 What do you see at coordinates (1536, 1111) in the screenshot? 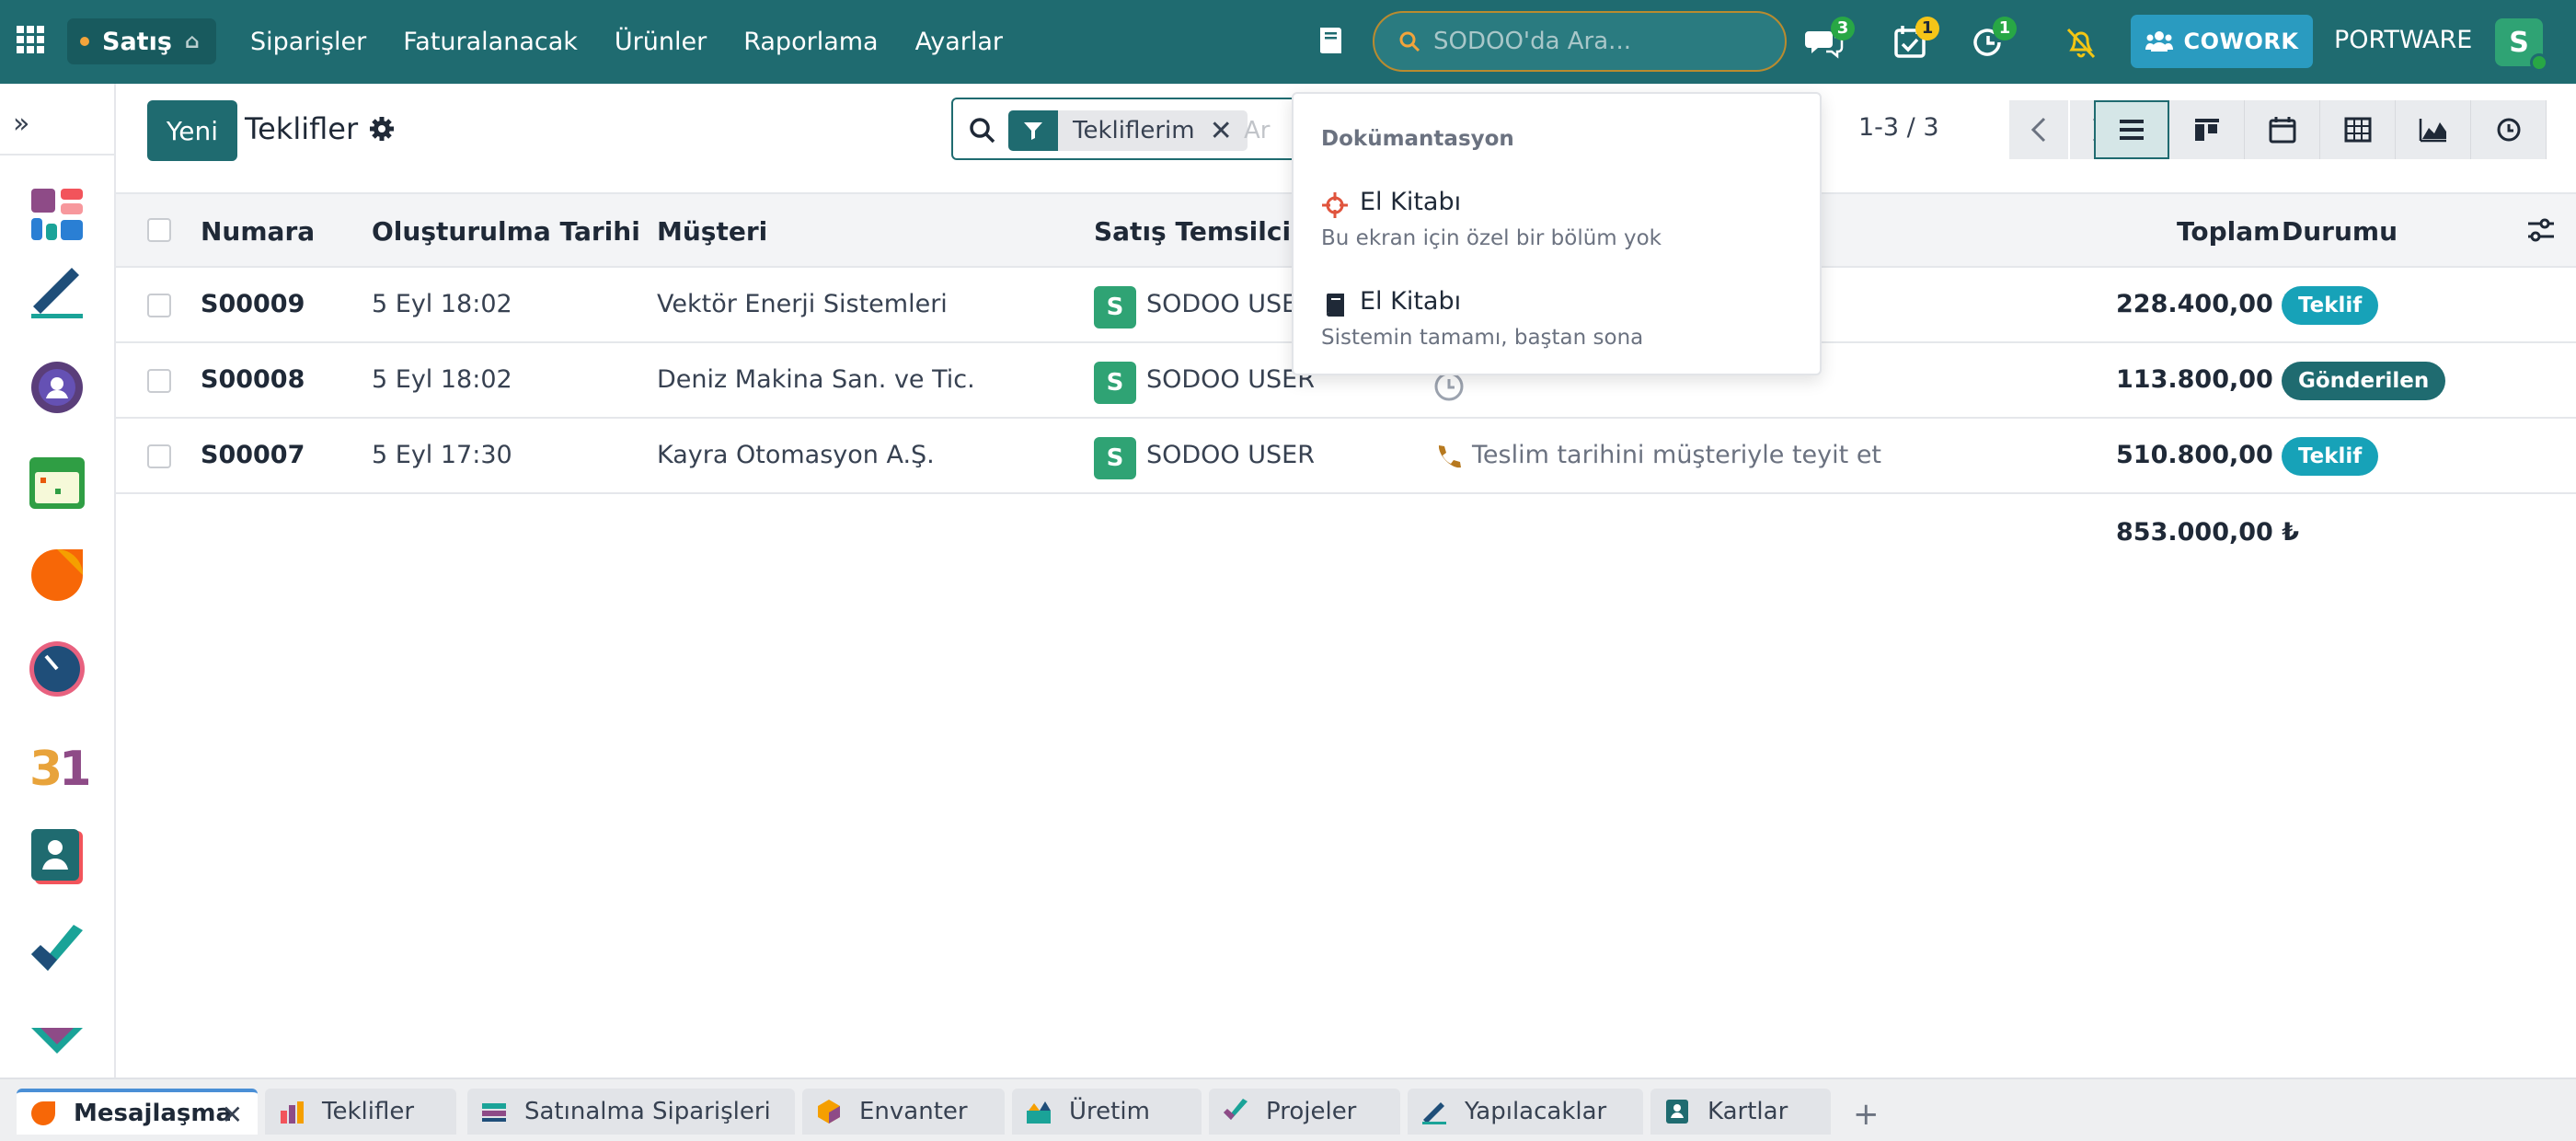
I see `tab-label: Yapılacaklar` at bounding box center [1536, 1111].